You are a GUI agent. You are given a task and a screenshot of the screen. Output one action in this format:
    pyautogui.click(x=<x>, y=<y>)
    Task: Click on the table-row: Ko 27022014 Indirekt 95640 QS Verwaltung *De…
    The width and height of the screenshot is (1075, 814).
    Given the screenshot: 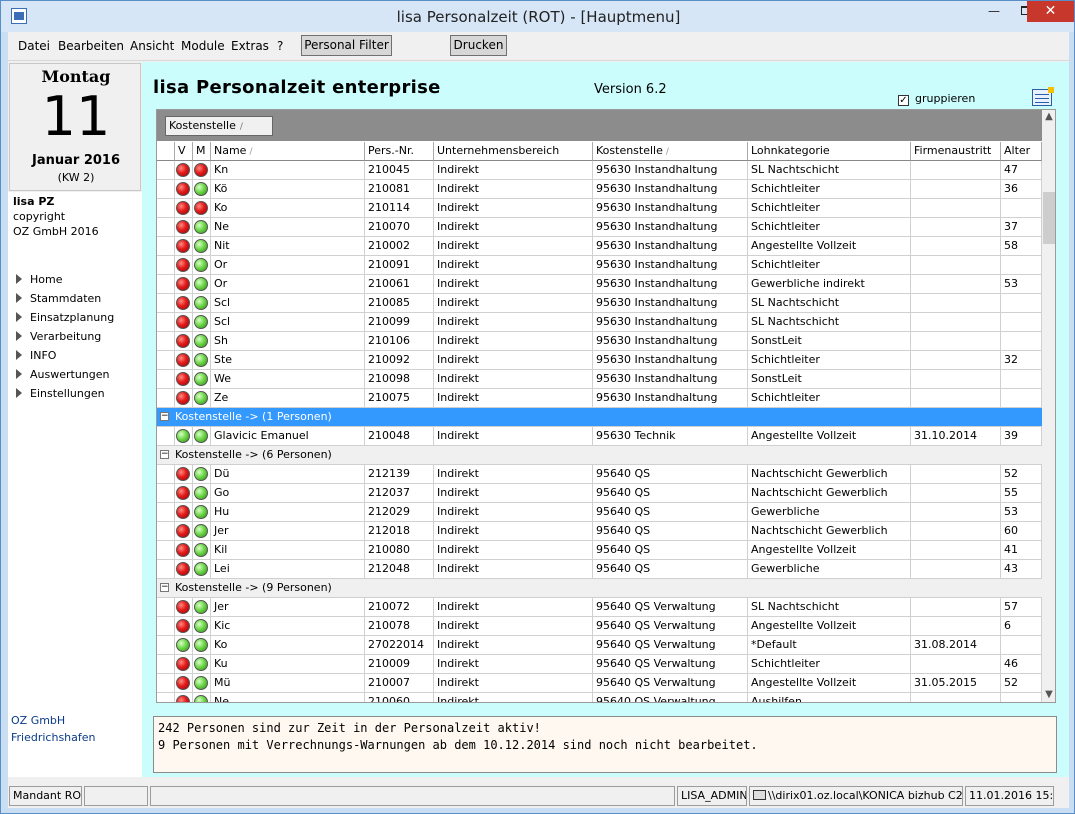 What is the action you would take?
    pyautogui.click(x=599, y=645)
    